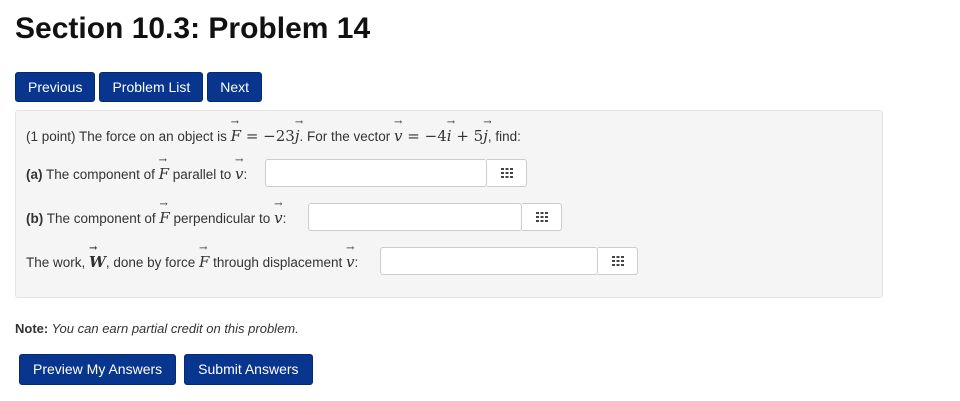  I want to click on previous-button: Previous, so click(55, 87).